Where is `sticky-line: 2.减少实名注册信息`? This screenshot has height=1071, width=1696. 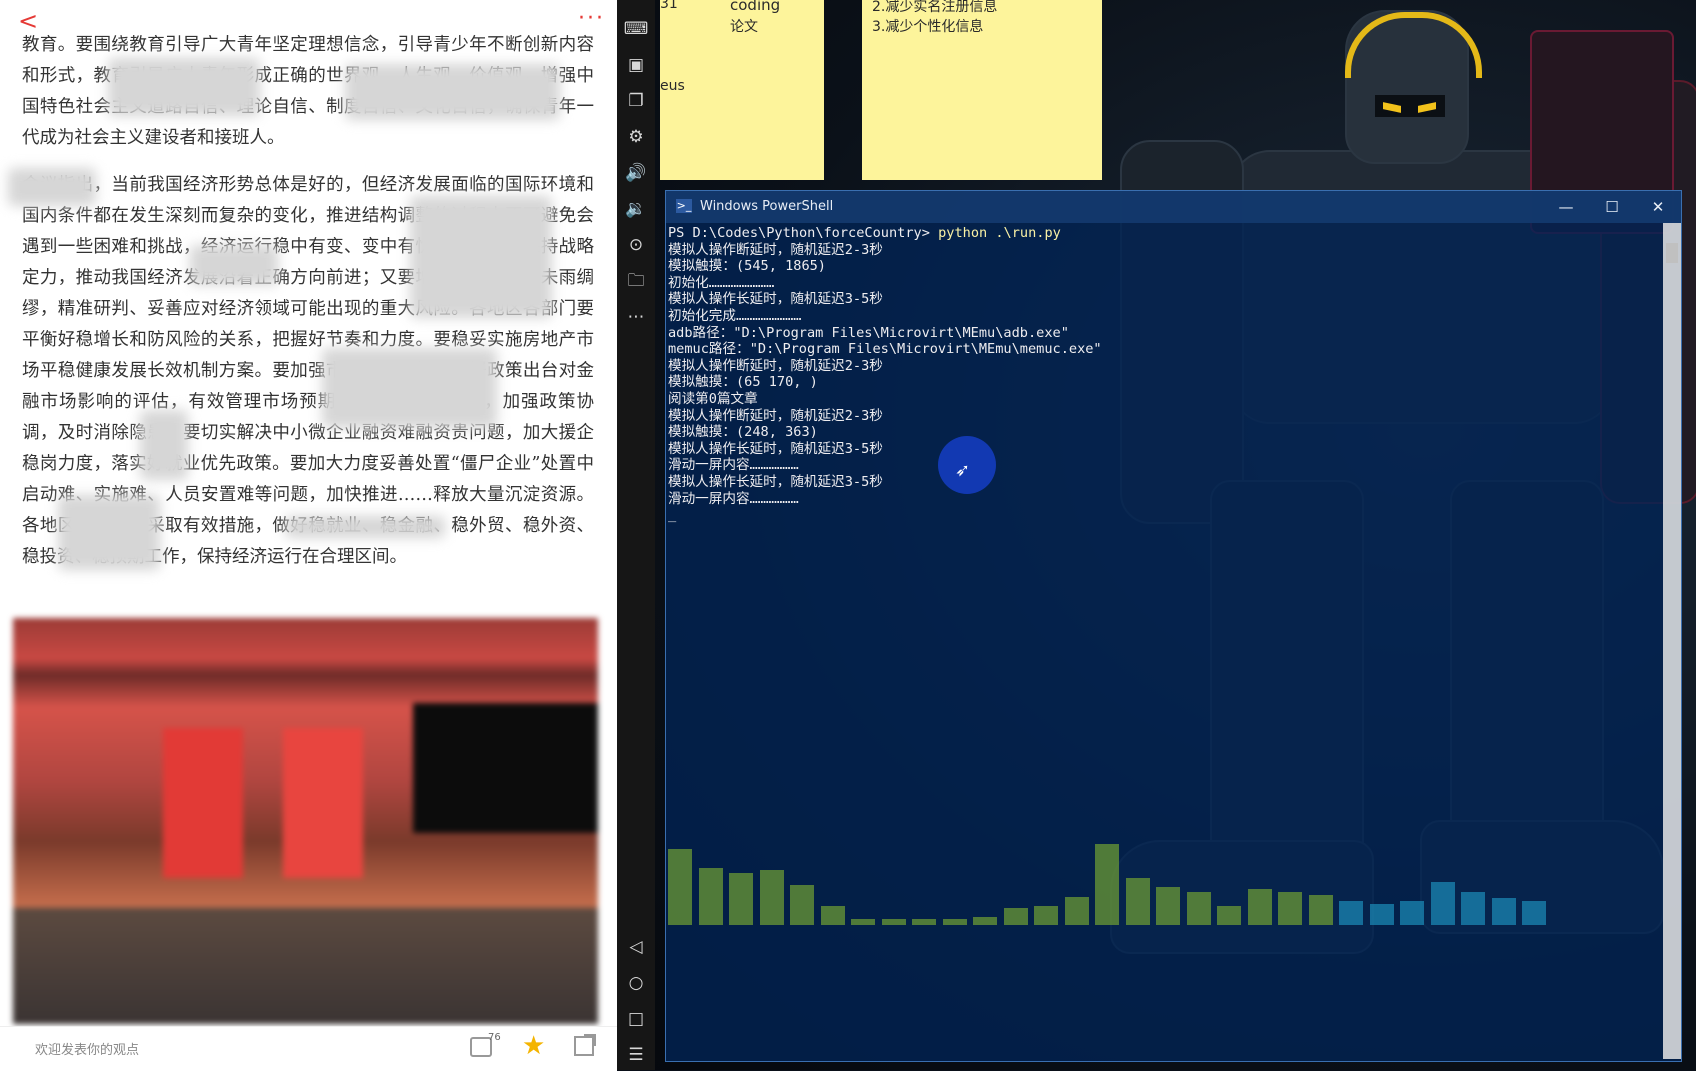 sticky-line: 2.减少实名注册信息 is located at coordinates (935, 7).